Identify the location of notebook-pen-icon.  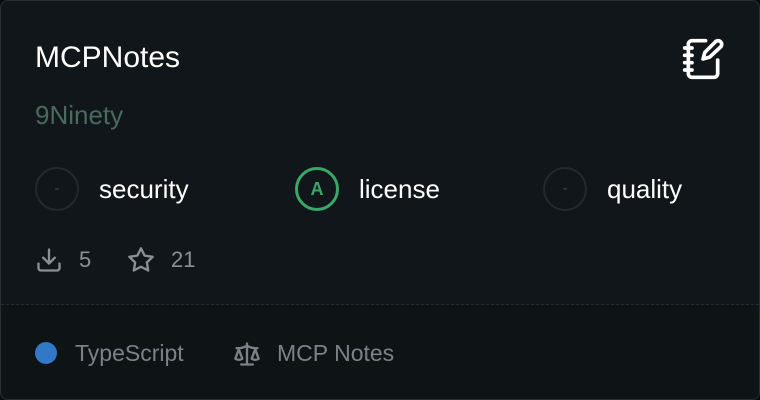
(703, 59).